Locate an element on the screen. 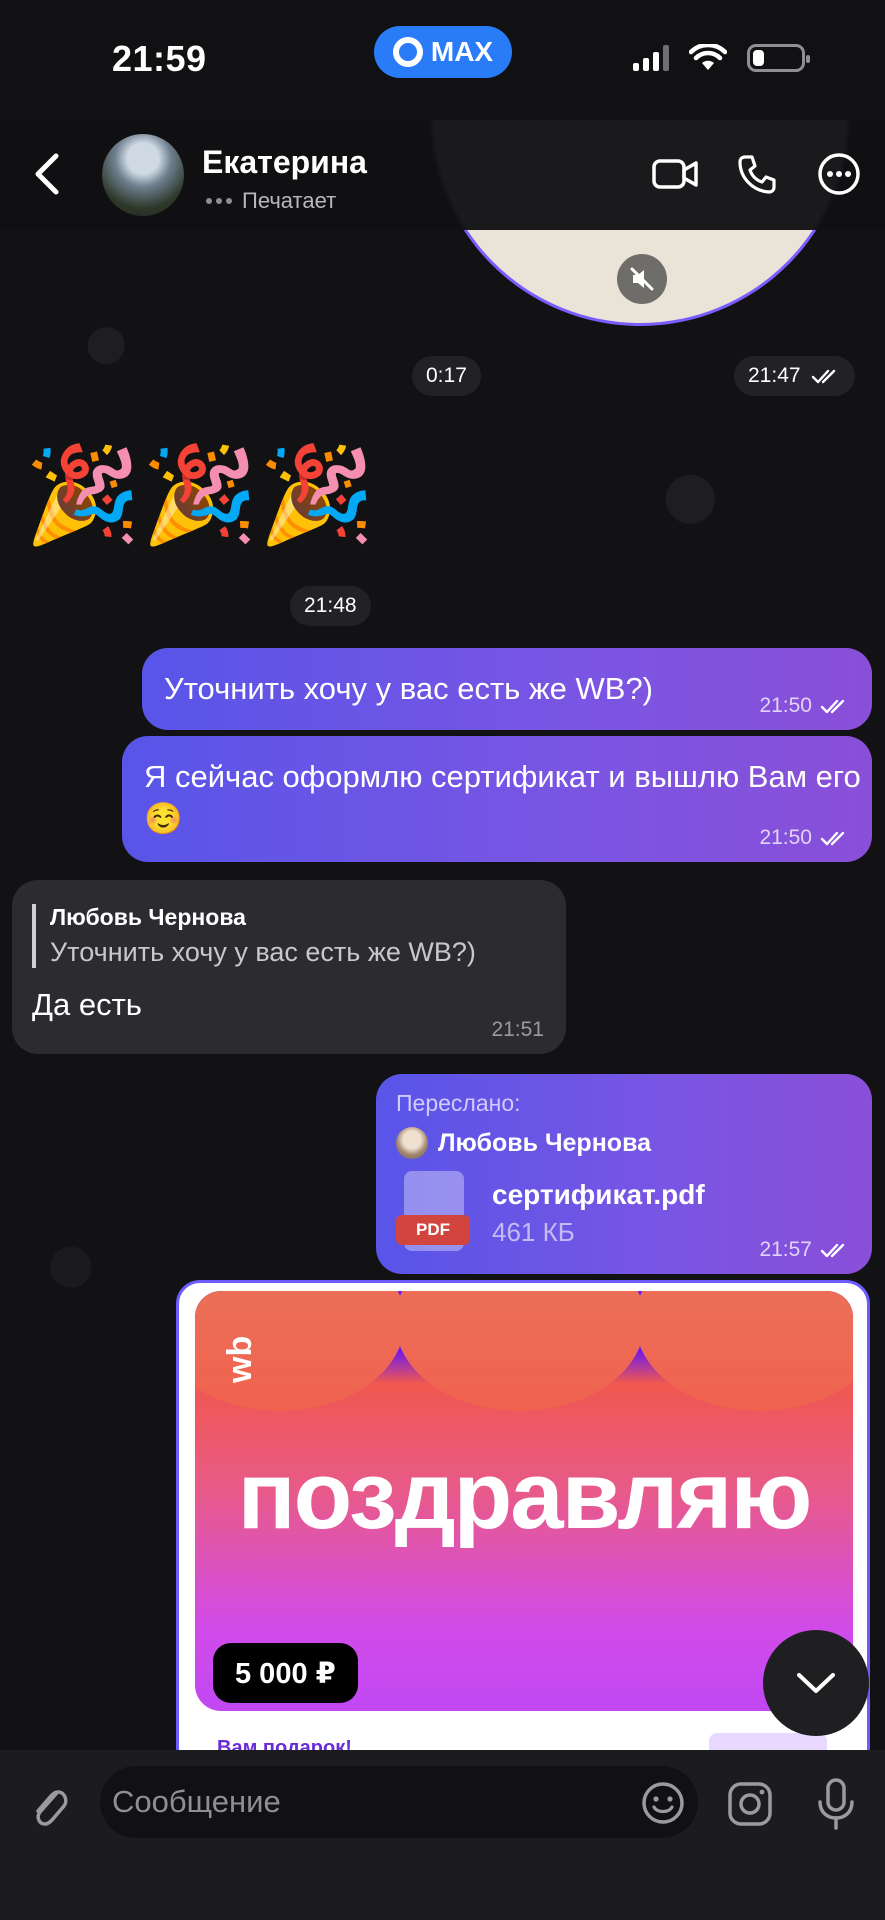  header-actions is located at coordinates (757, 174).